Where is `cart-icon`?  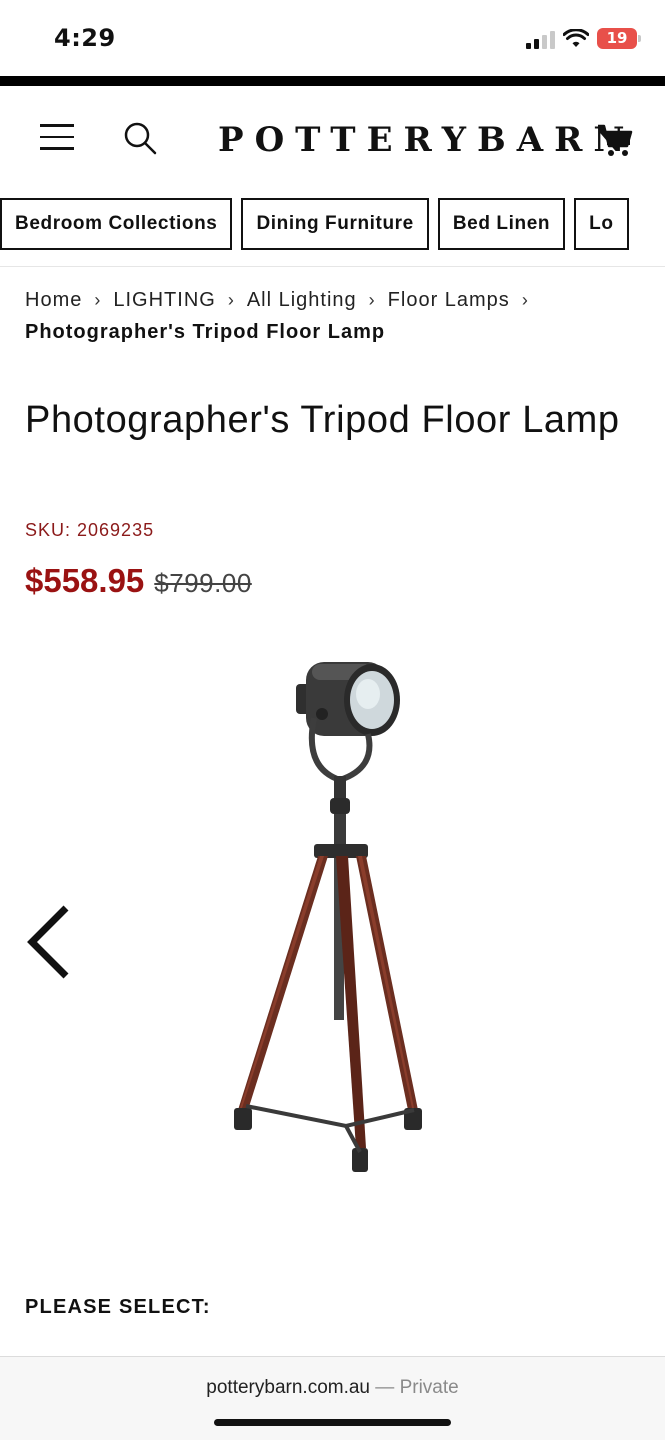
cart-icon is located at coordinates (615, 141).